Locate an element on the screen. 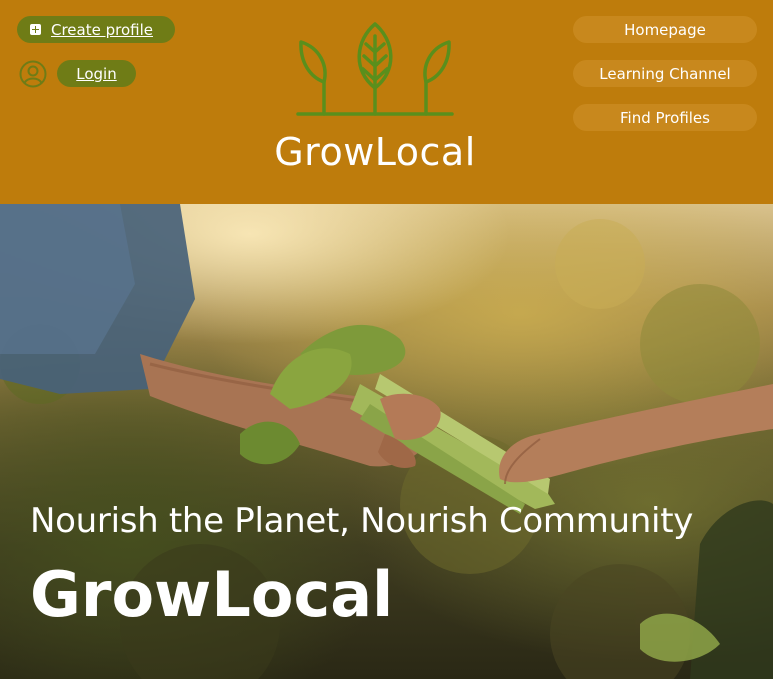  create-profile-button: Create profile is located at coordinates (96, 29).